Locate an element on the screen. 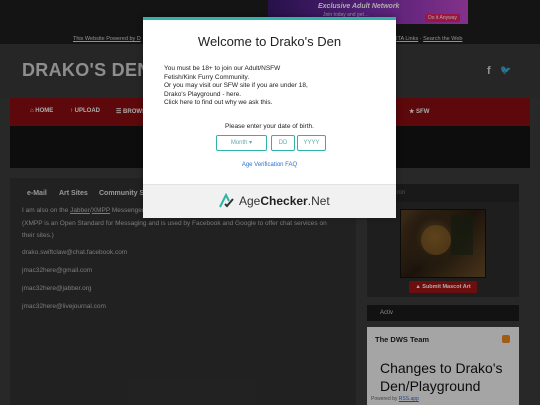 Image resolution: width=540 pixels, height=405 pixels. brand-net: .Net is located at coordinates (318, 201).